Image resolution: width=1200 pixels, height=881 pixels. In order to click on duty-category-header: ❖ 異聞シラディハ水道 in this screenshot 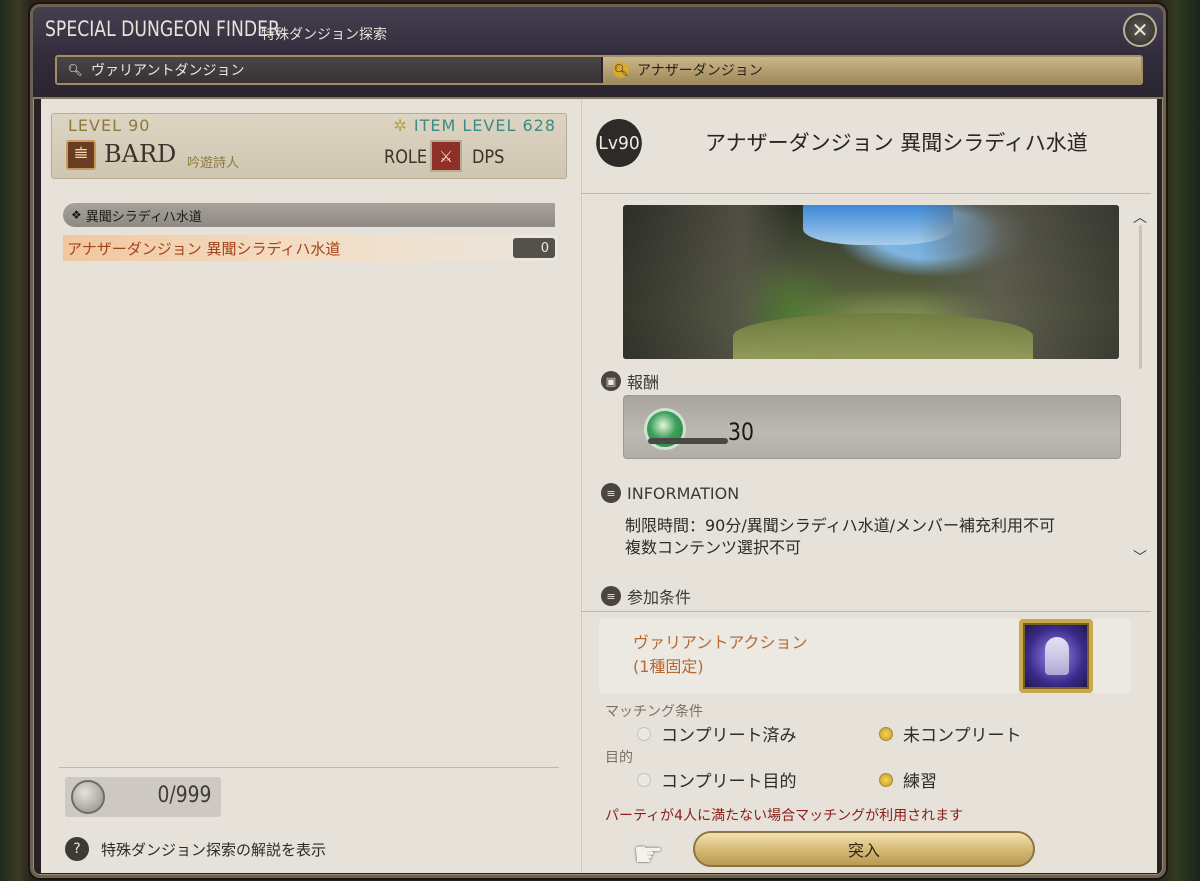, I will do `click(309, 215)`.